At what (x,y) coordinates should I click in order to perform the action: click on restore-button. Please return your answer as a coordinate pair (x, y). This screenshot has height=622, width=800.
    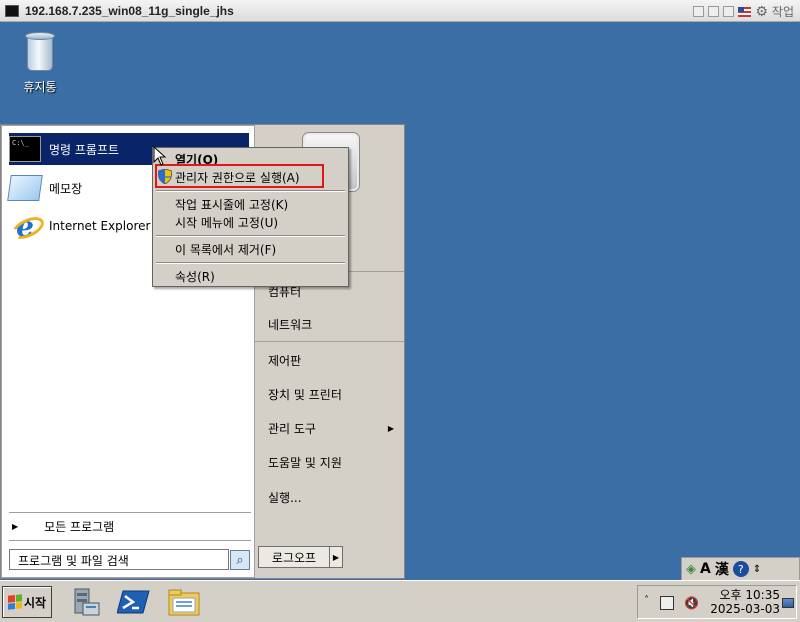
    Looking at the image, I should click on (714, 11).